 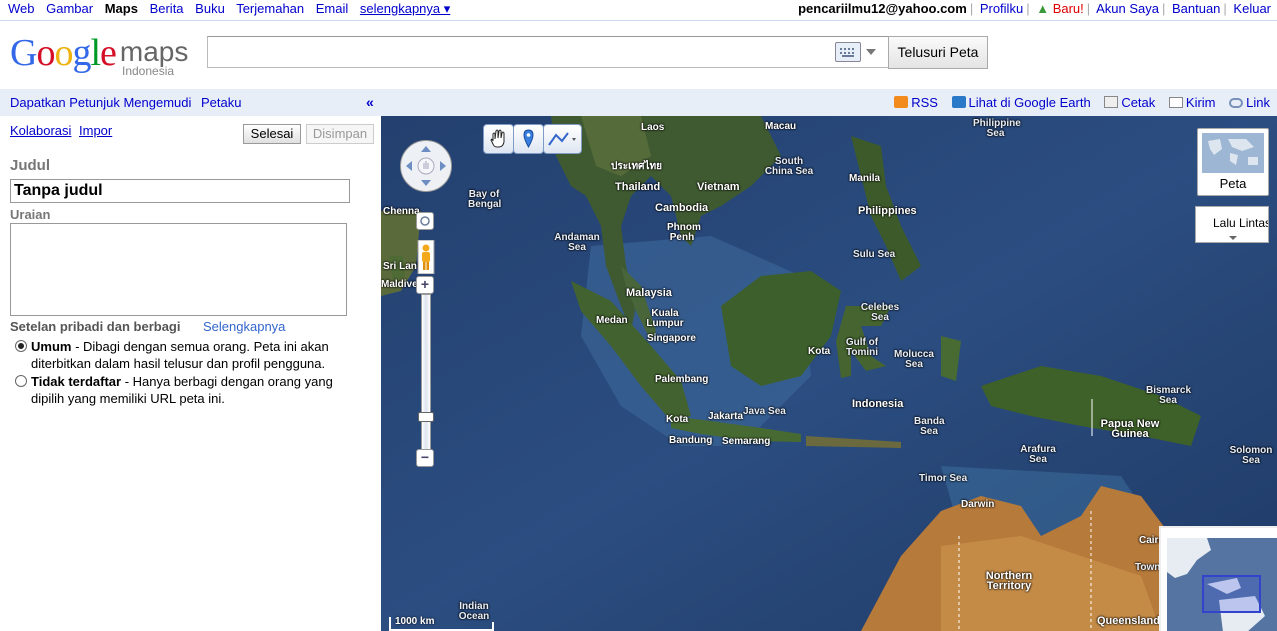 I want to click on search-input, so click(x=548, y=52).